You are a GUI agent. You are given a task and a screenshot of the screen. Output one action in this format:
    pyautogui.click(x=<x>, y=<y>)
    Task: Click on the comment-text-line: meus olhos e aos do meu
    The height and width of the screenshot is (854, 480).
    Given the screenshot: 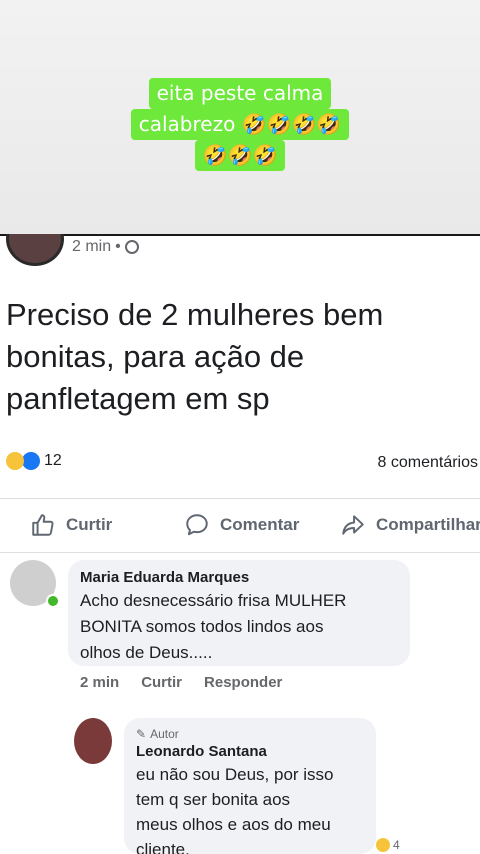 What is the action you would take?
    pyautogui.click(x=233, y=824)
    